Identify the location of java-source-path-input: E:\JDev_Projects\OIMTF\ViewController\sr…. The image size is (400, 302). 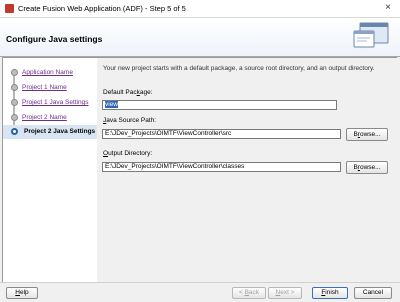
(221, 134).